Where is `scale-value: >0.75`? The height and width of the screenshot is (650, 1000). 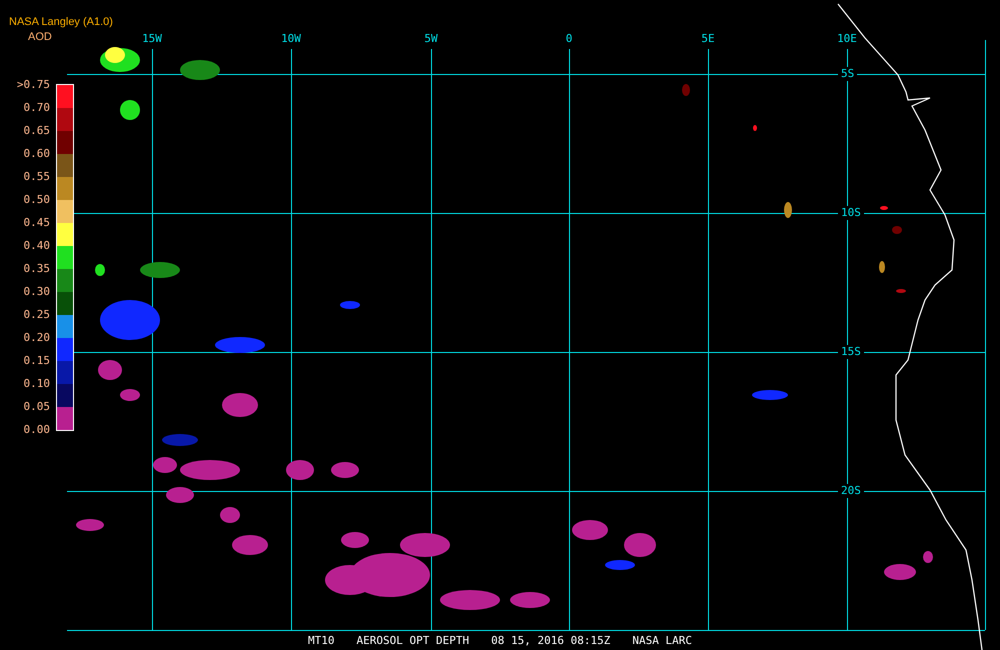
scale-value: >0.75 is located at coordinates (33, 85).